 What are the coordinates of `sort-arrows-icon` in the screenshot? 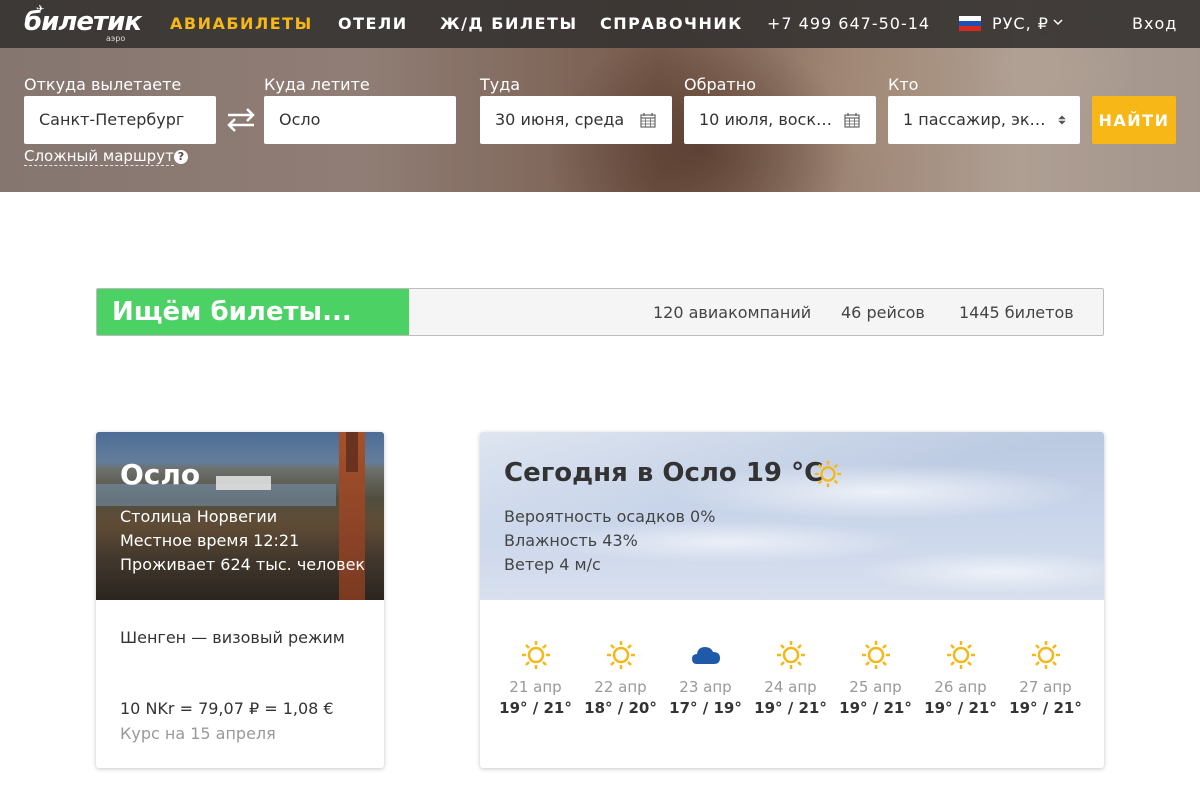 It's located at (1062, 120).